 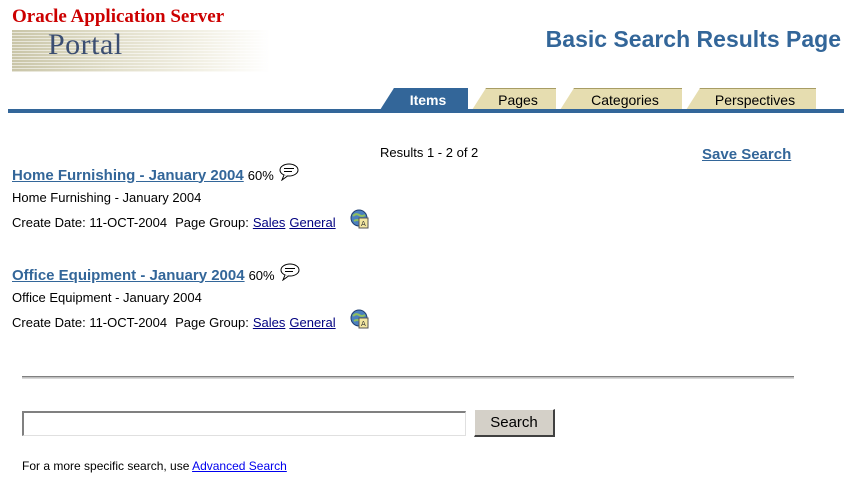 What do you see at coordinates (239, 466) in the screenshot?
I see `advanced-search-link: Advanced Search` at bounding box center [239, 466].